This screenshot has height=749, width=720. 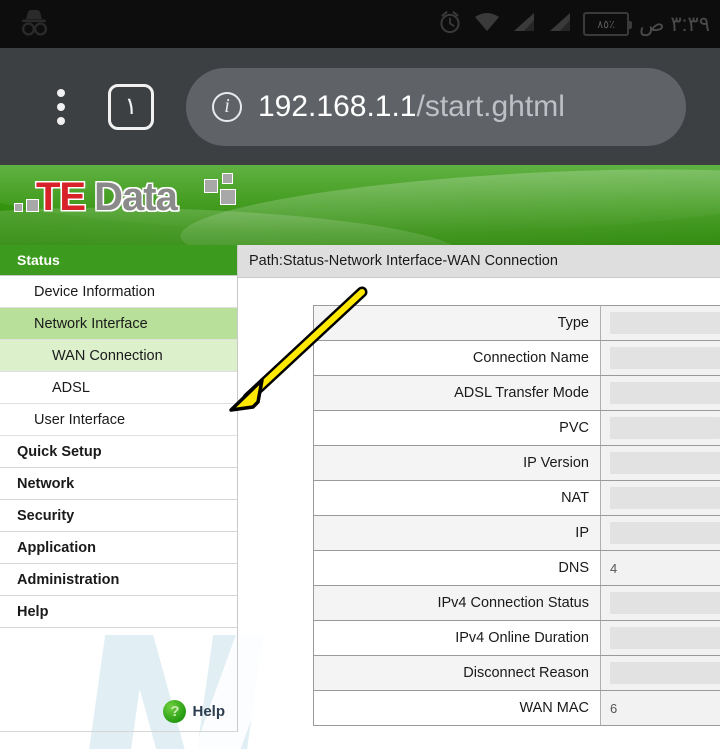 I want to click on sidebar-item-application: Application, so click(x=118, y=548).